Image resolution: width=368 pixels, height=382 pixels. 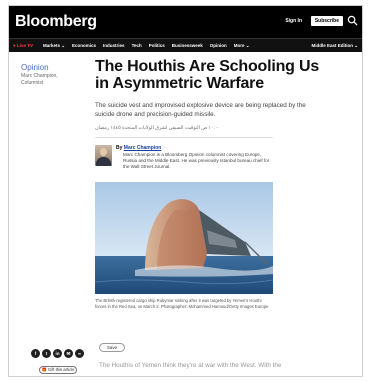 I want to click on sidebar-author-role: Columnist, so click(x=32, y=83).